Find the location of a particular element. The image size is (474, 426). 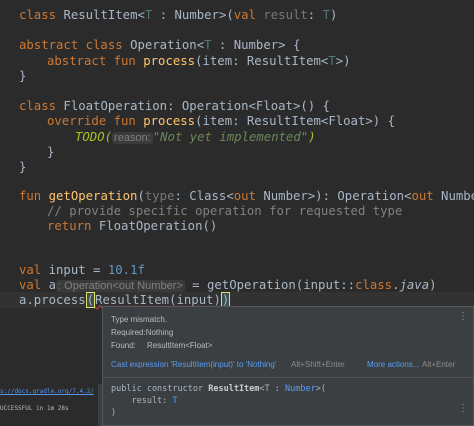

parameter-hint: reason: is located at coordinates (132, 138).